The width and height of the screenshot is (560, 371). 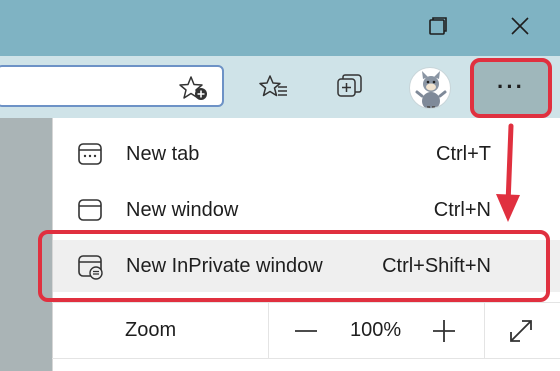 What do you see at coordinates (508, 172) in the screenshot?
I see `annotation-arrow` at bounding box center [508, 172].